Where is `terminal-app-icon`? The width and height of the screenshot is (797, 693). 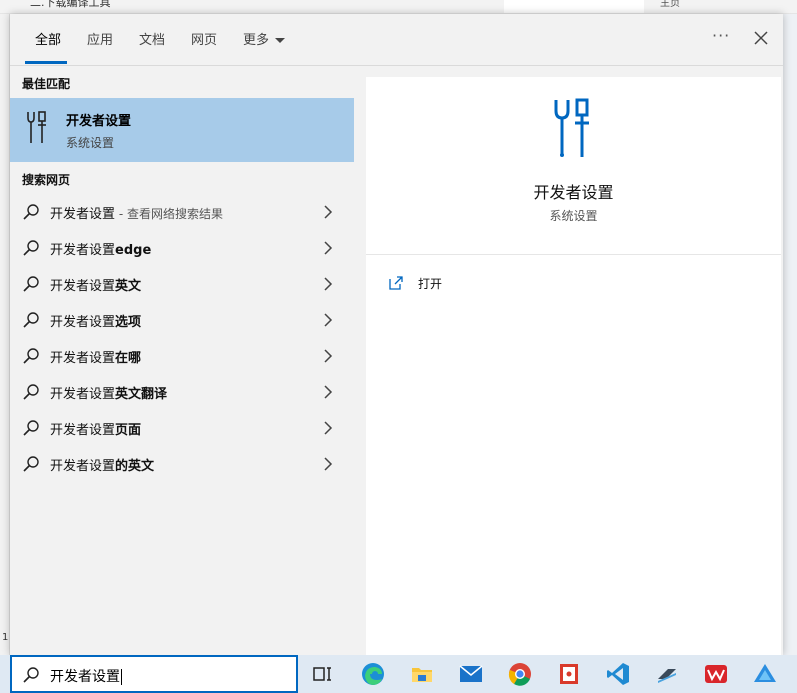 terminal-app-icon is located at coordinates (667, 674).